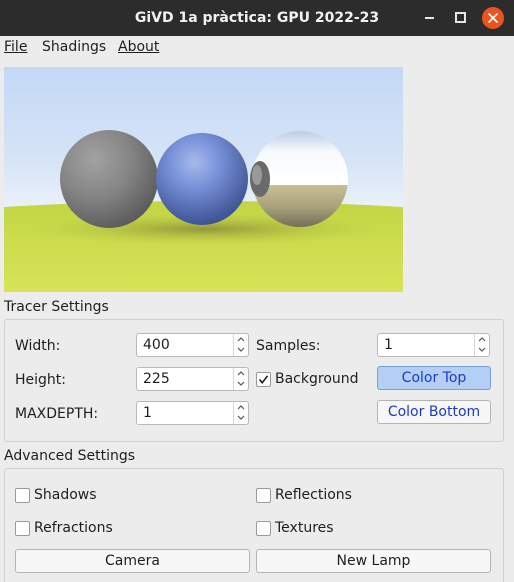 This screenshot has height=582, width=514. Describe the element at coordinates (156, 345) in the screenshot. I see `width-value: 400` at that location.